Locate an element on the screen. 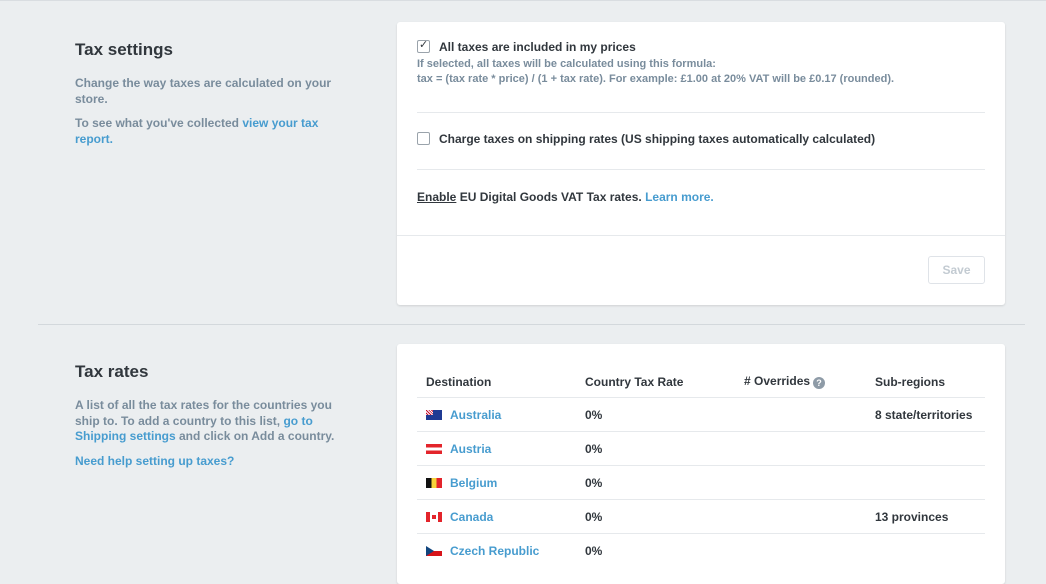  column-overrides-label: # Overrides is located at coordinates (777, 381).